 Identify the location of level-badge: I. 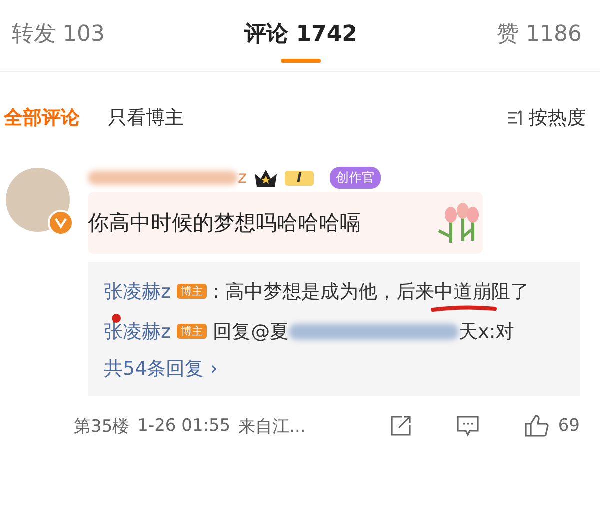
(299, 178).